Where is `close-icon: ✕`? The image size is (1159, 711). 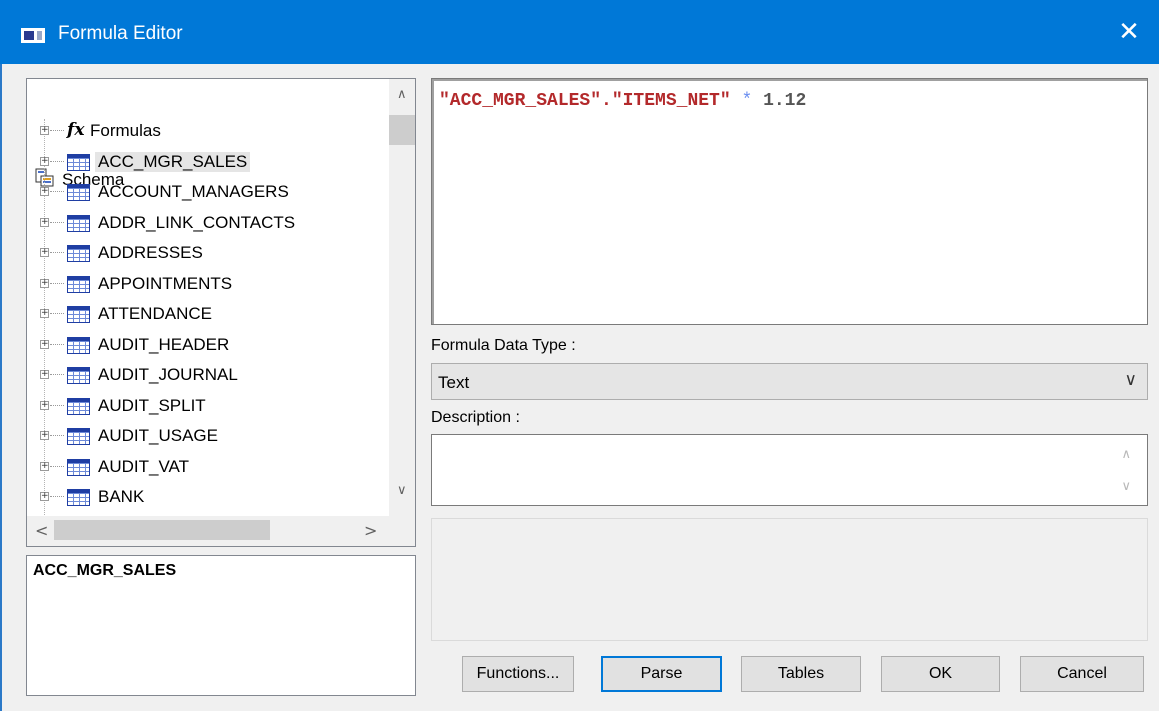
close-icon: ✕ is located at coordinates (1129, 32).